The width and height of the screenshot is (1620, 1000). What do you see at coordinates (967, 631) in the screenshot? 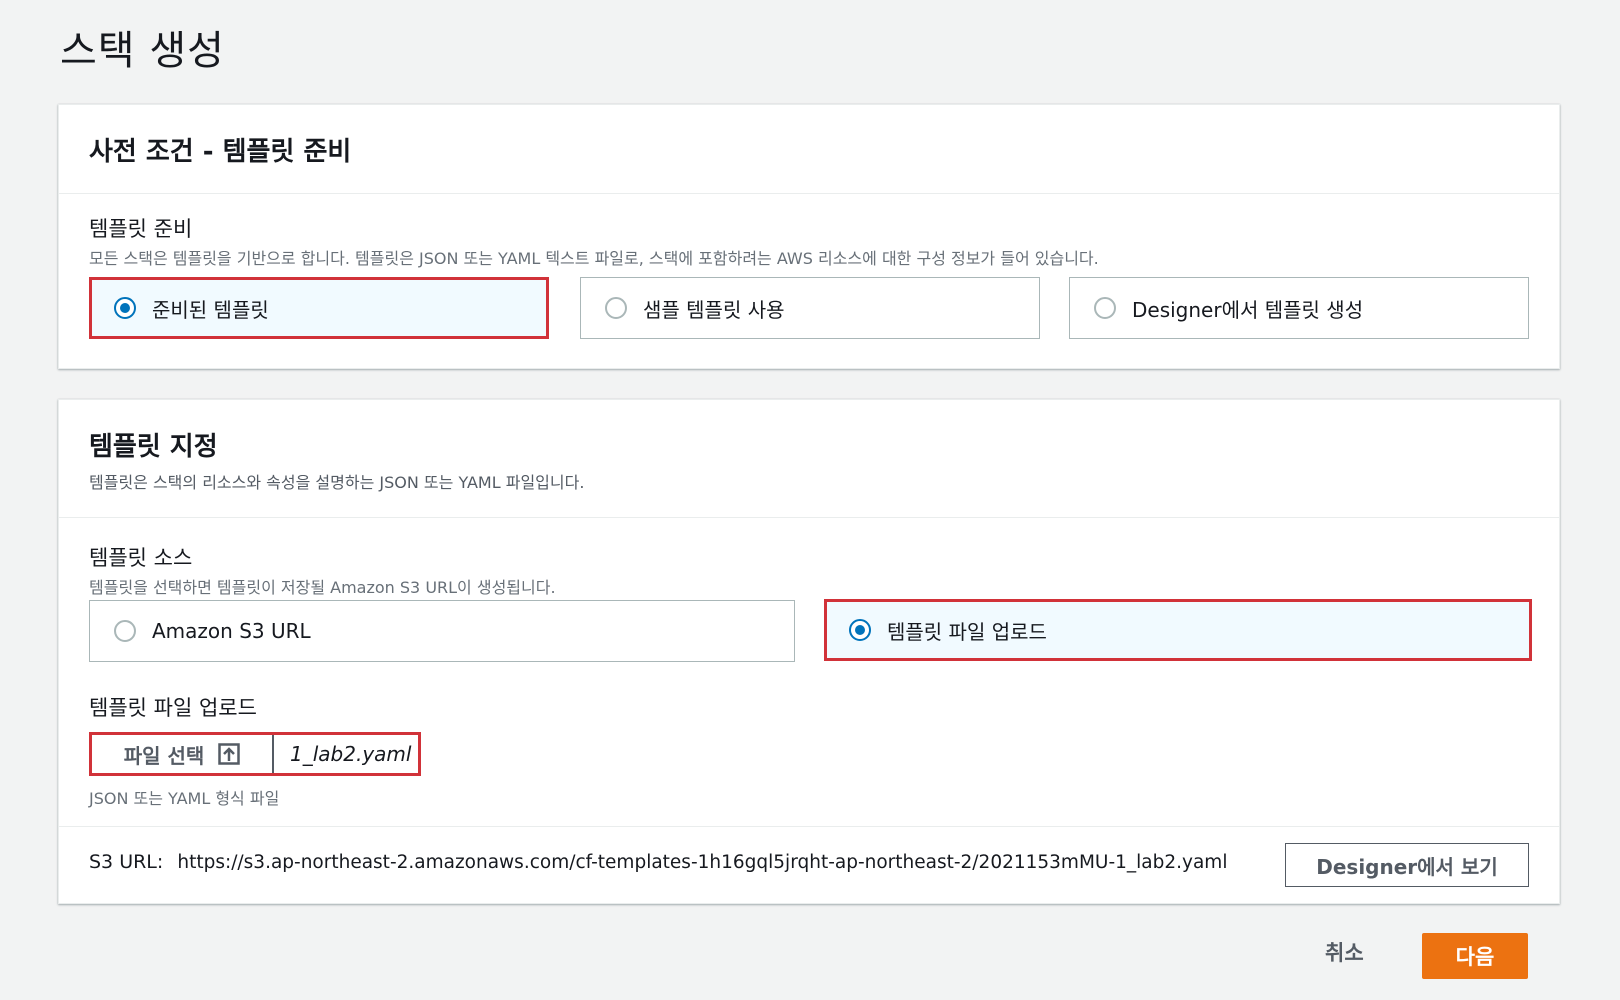
I see `option-upload-template-file-label: 템플릿 파일 업로드` at bounding box center [967, 631].